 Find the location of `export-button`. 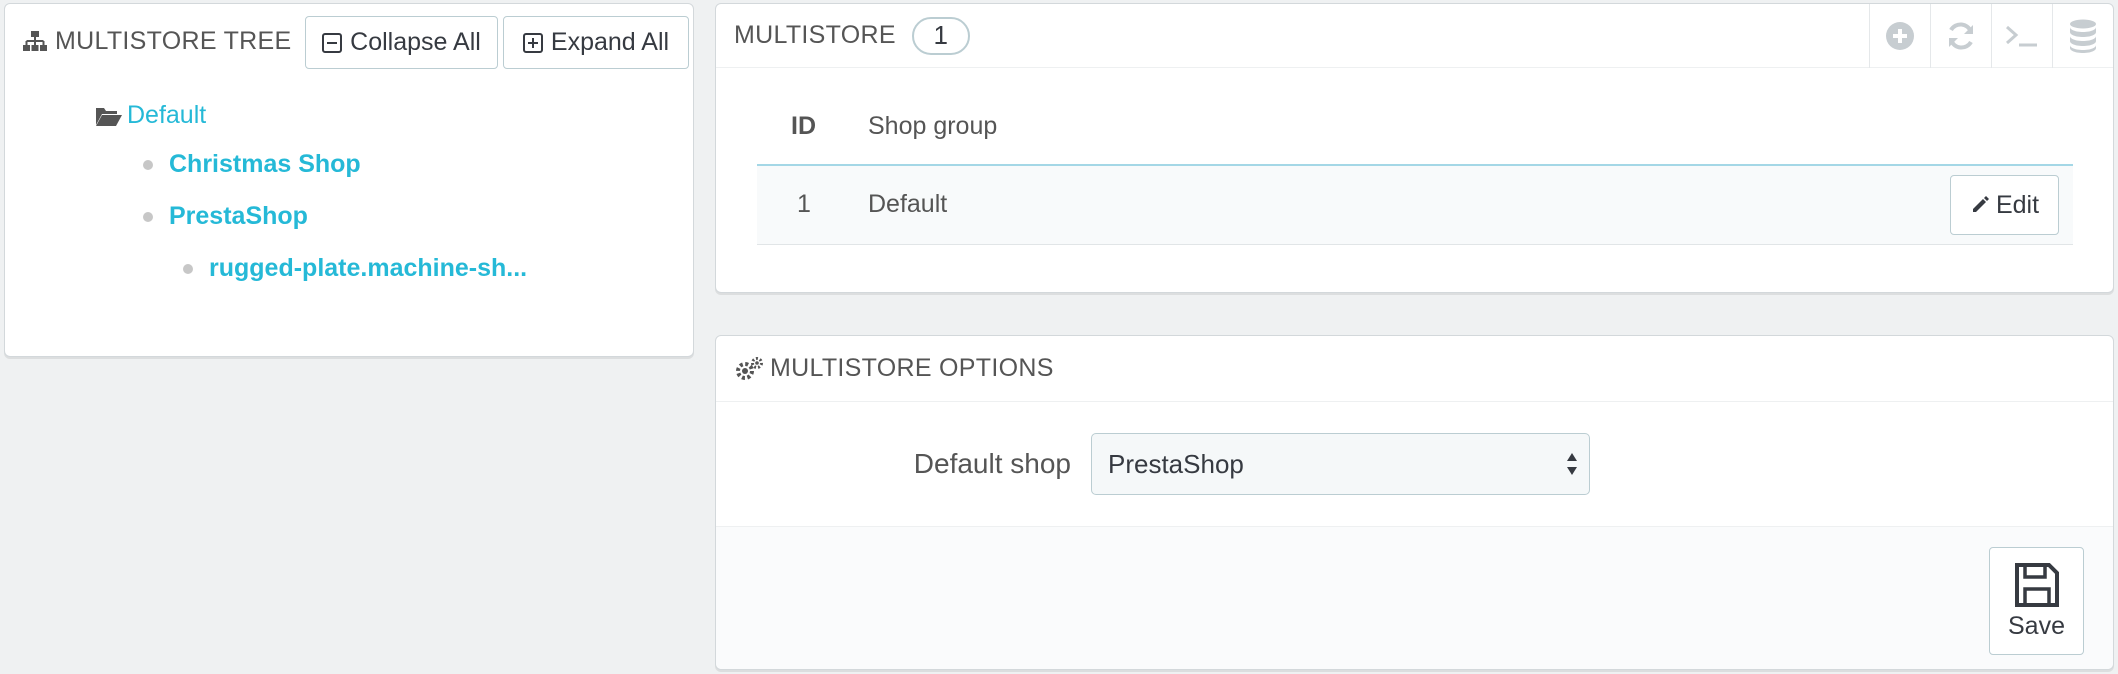

export-button is located at coordinates (2082, 36).